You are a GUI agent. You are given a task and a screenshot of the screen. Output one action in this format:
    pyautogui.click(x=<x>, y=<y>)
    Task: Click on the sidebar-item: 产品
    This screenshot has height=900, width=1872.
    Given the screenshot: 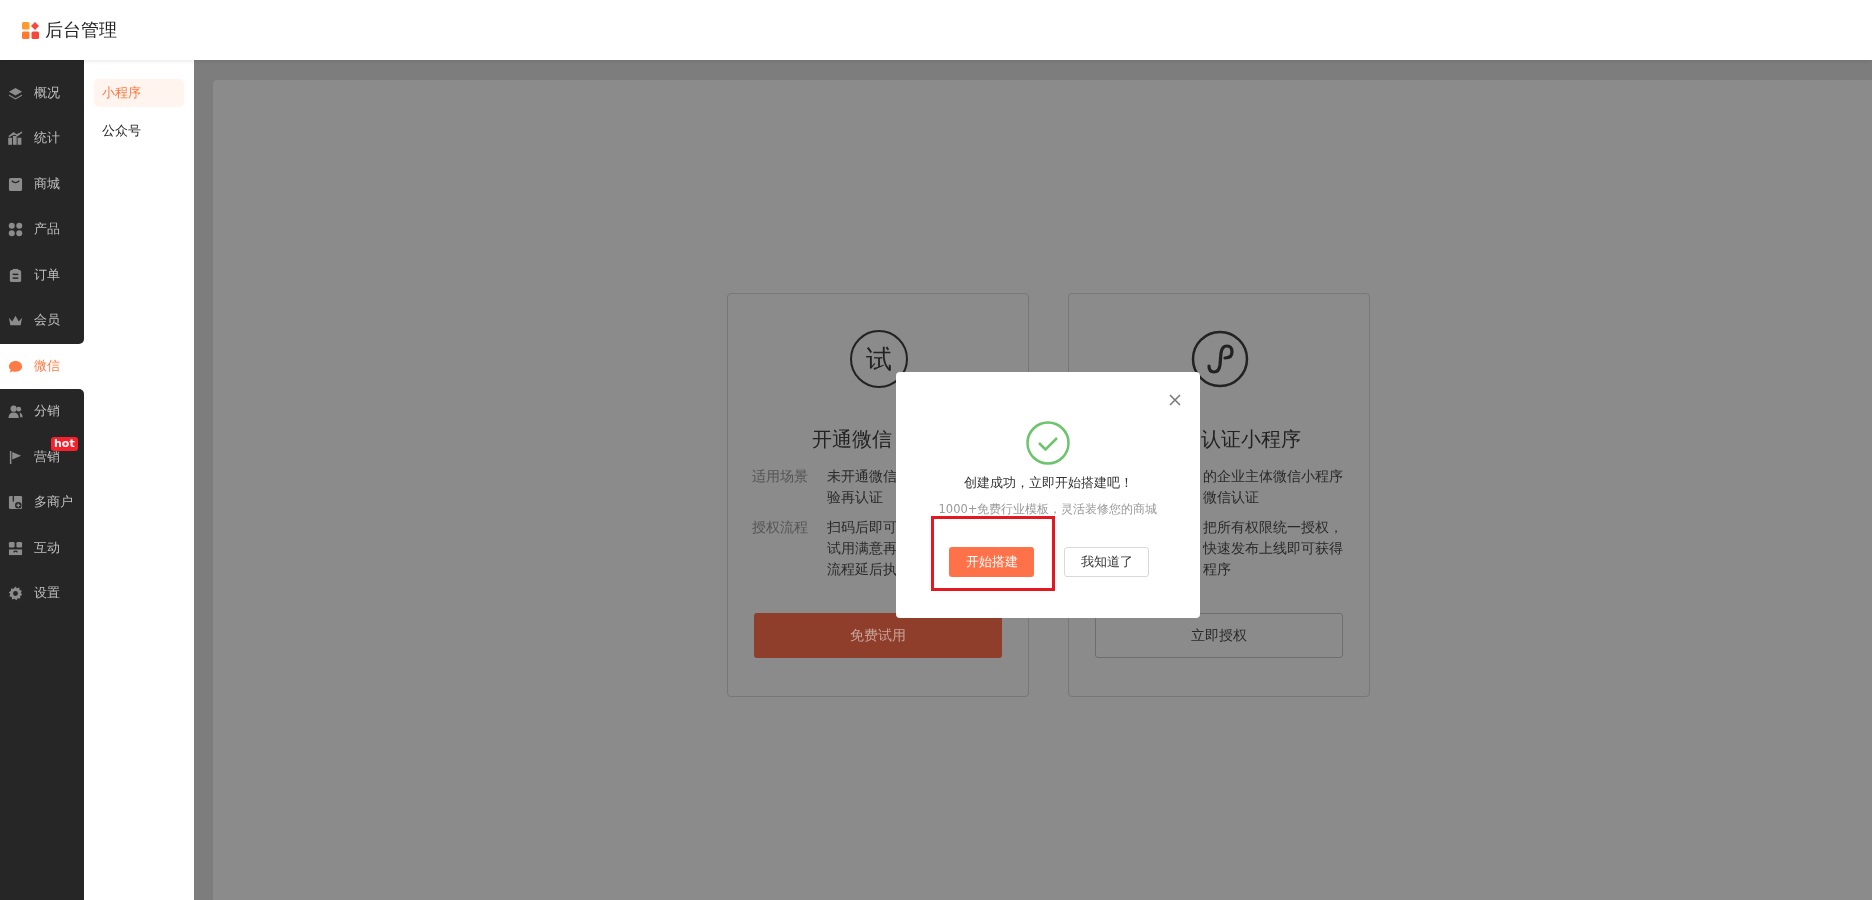 What is the action you would take?
    pyautogui.click(x=42, y=230)
    